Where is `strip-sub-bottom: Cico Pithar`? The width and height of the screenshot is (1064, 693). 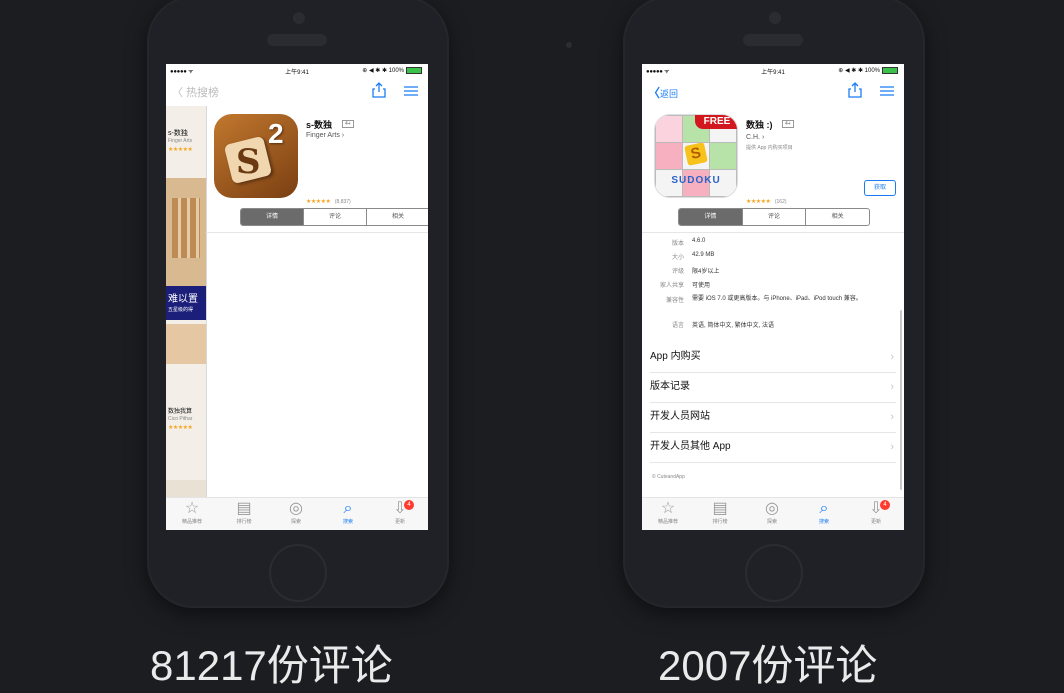
strip-sub-bottom: Cico Pithar is located at coordinates (180, 419).